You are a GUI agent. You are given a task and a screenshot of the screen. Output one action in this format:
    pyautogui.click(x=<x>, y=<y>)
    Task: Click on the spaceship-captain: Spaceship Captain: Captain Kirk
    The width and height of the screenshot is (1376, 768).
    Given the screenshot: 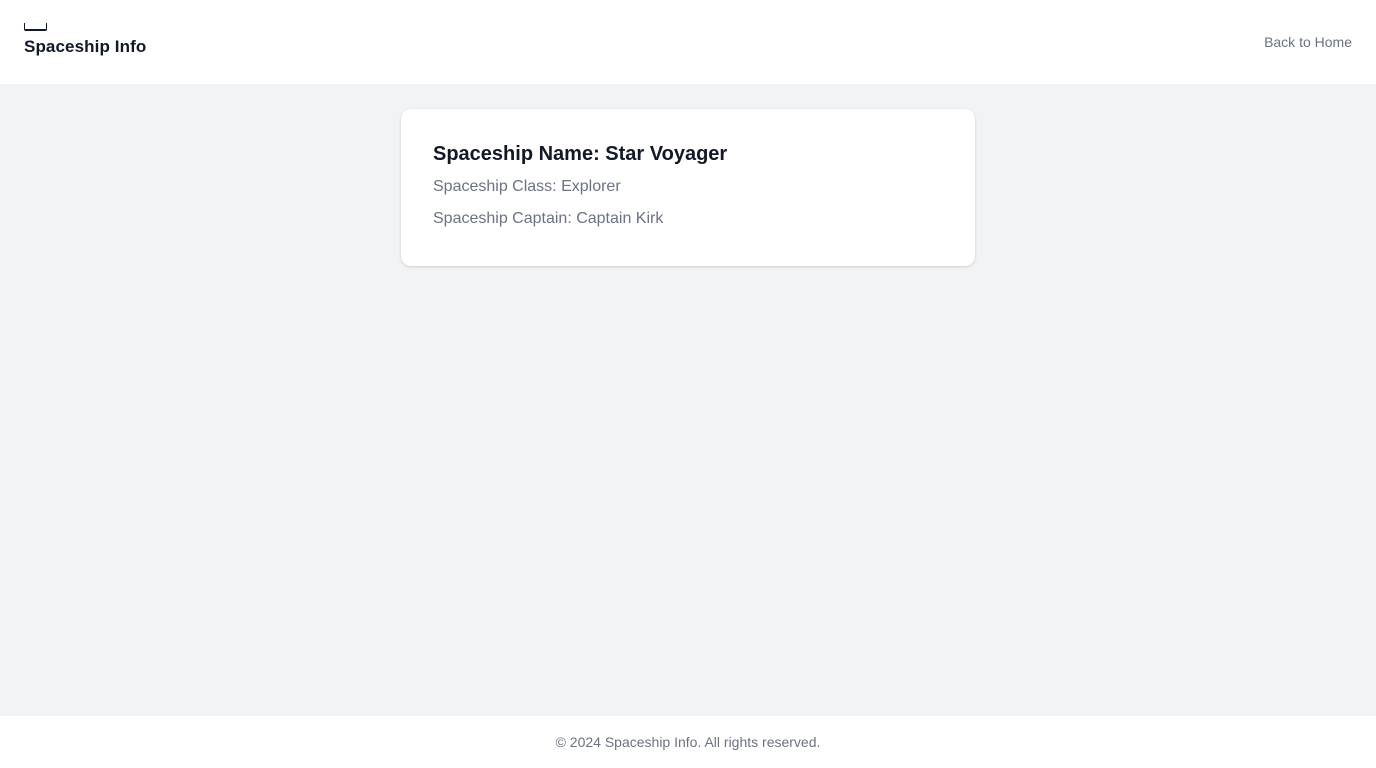 What is the action you would take?
    pyautogui.click(x=548, y=218)
    